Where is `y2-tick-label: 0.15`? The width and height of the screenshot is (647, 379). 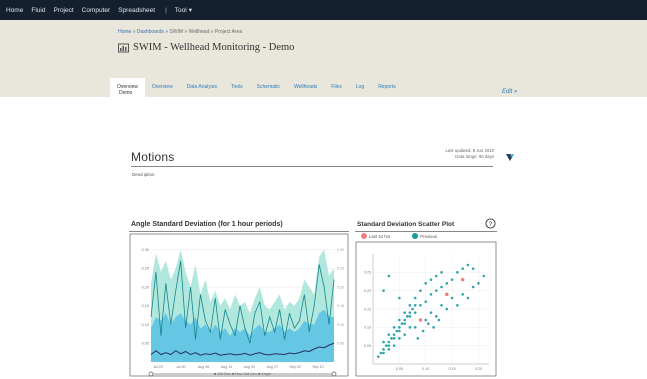
y2-tick-label: 0.15 is located at coordinates (340, 306).